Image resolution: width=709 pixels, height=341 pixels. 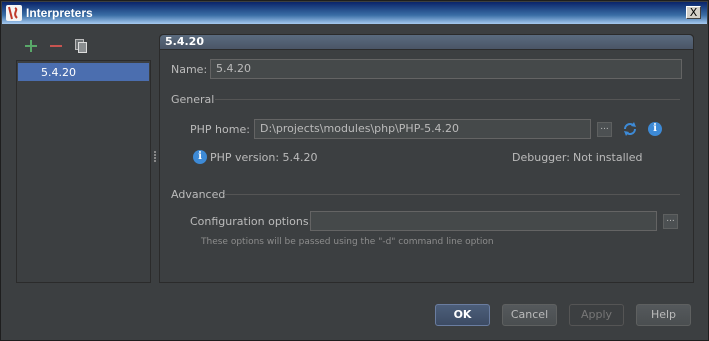 What do you see at coordinates (663, 315) in the screenshot?
I see `help-button: Help` at bounding box center [663, 315].